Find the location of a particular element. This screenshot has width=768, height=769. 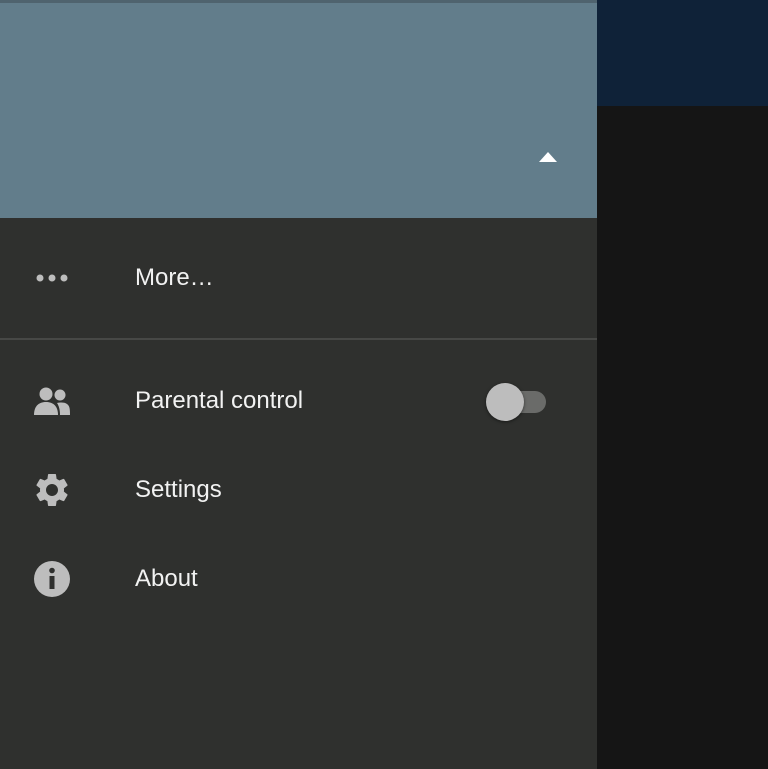

menu-item-label: About is located at coordinates (166, 578).